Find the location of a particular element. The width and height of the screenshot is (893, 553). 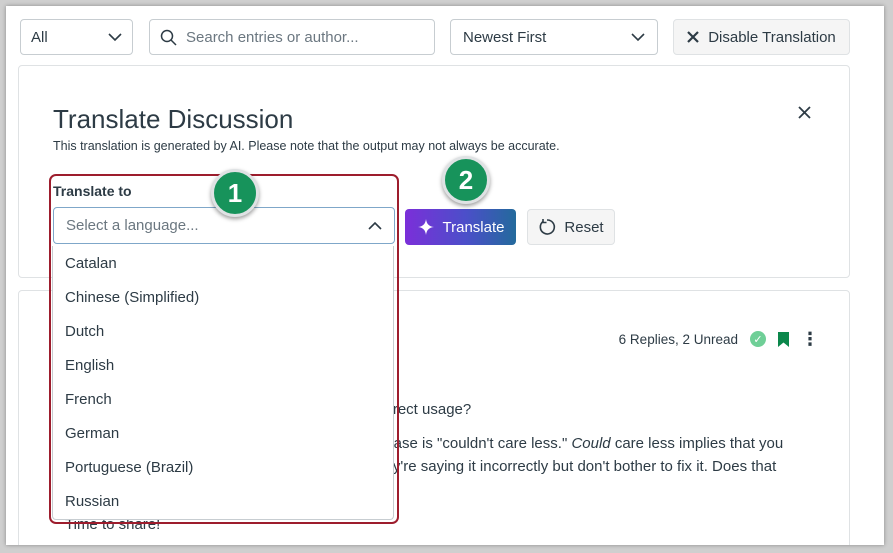

reset-button: Reset is located at coordinates (571, 227).